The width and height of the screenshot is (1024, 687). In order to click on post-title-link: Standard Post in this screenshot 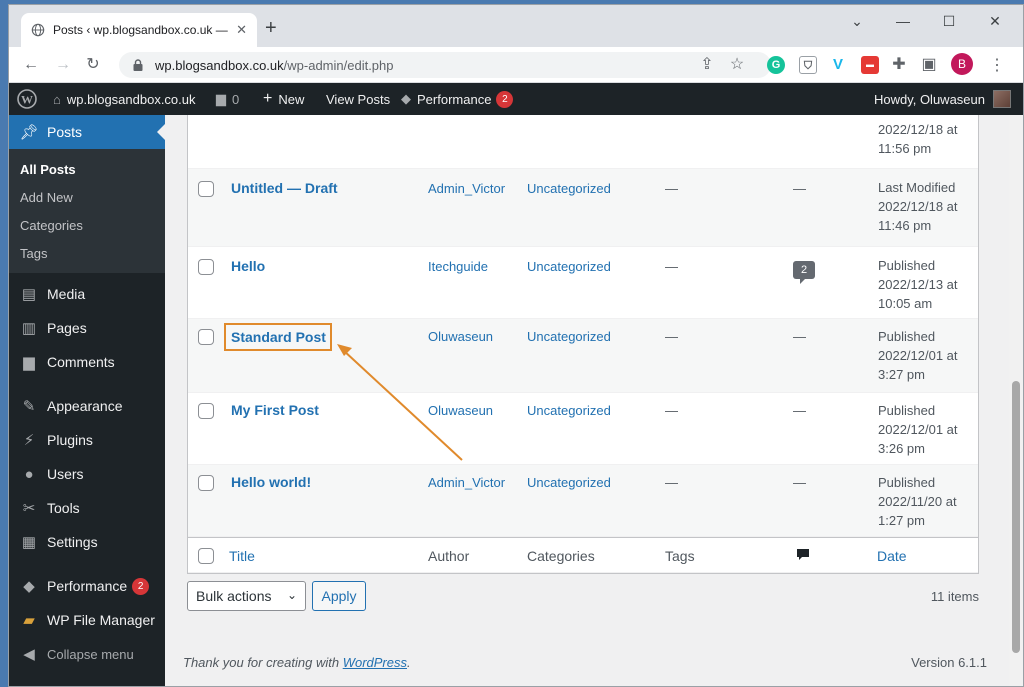, I will do `click(278, 337)`.